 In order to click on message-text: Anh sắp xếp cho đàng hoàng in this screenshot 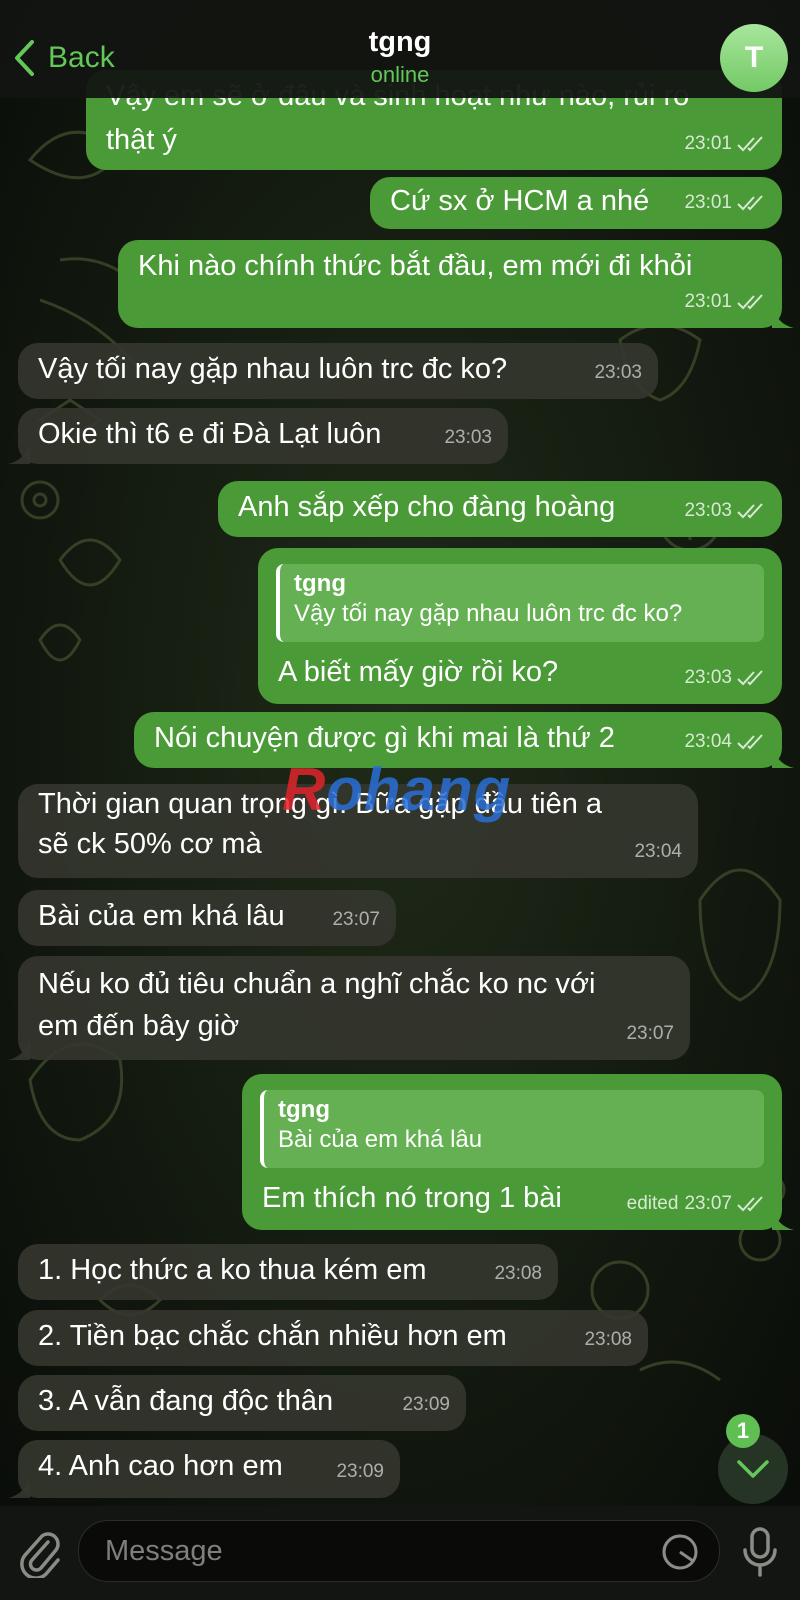, I will do `click(427, 507)`.